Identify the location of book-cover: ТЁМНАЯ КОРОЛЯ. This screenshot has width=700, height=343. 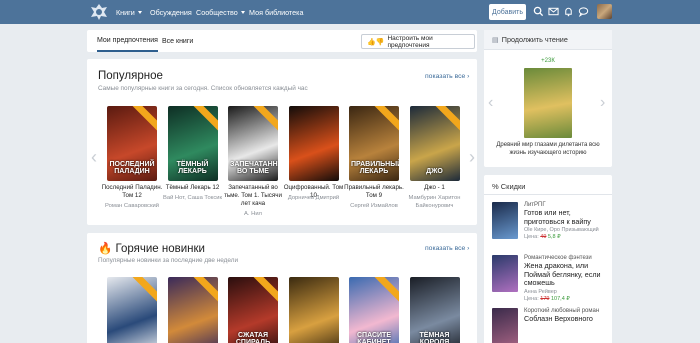
(434, 310).